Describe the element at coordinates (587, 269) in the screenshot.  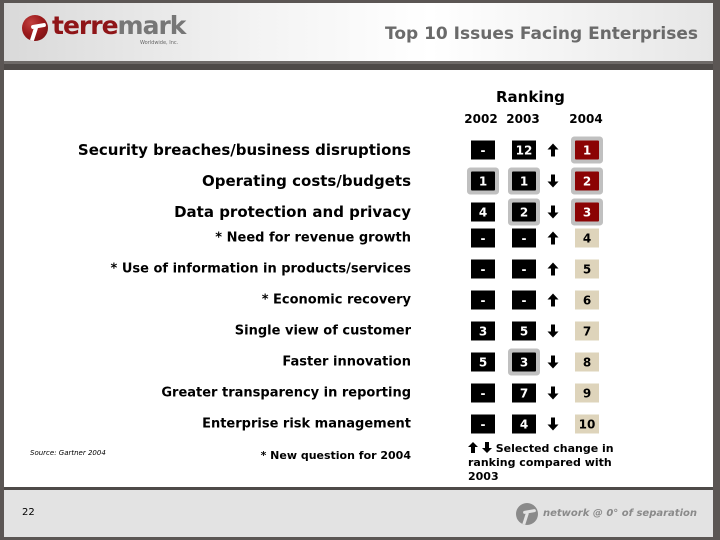
I see `rank-2004: 5` at that location.